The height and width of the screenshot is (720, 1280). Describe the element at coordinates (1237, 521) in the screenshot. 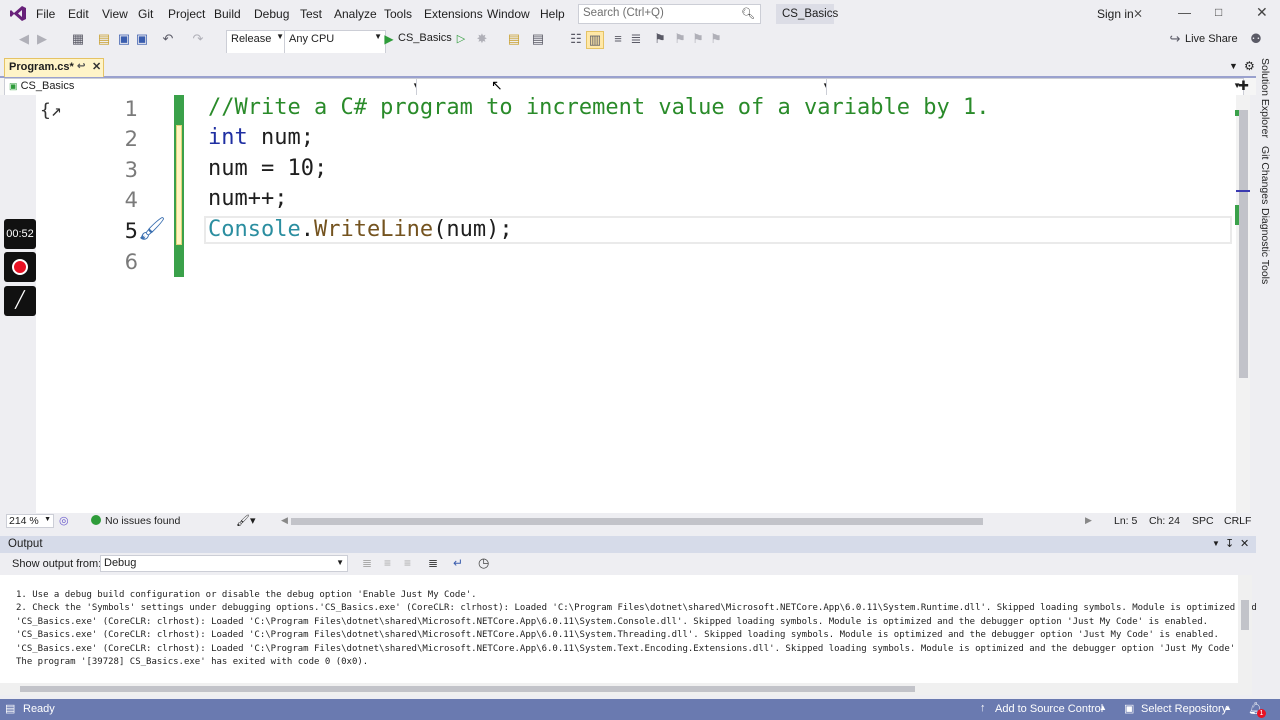

I see `line-ending: CRLF` at that location.